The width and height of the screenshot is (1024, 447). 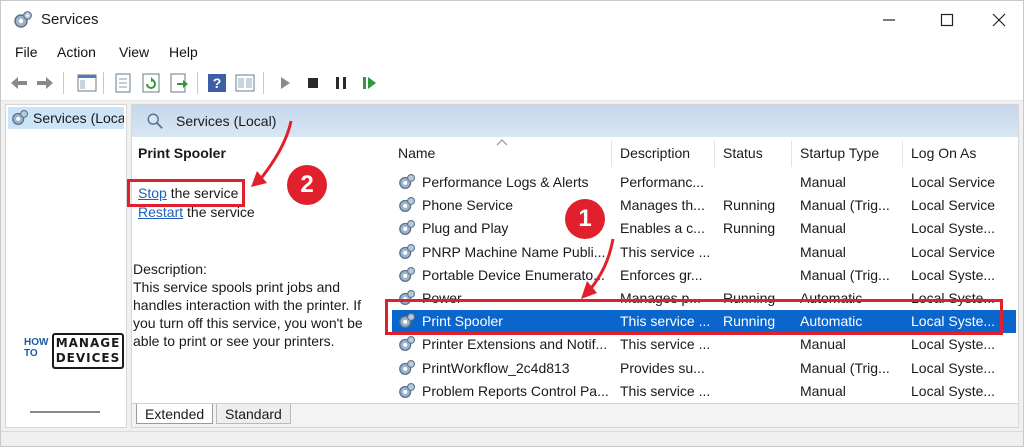 I want to click on annotation-arrows, so click(x=433, y=209).